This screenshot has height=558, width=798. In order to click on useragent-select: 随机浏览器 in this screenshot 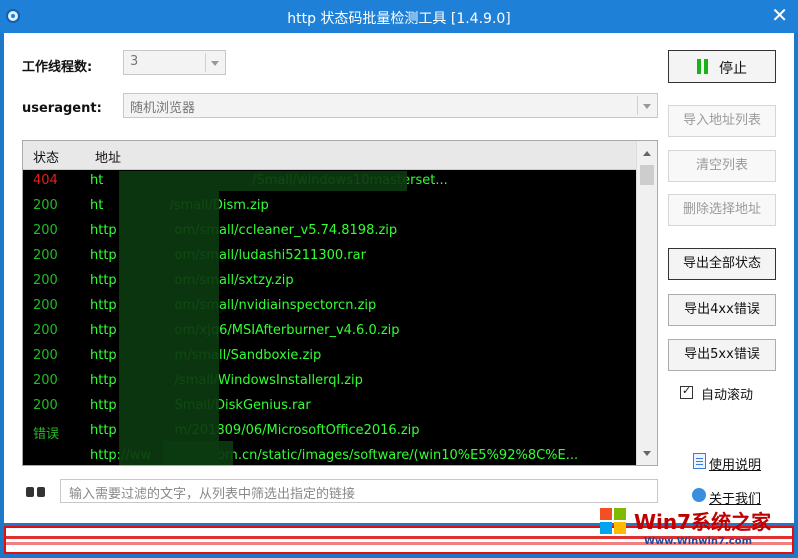, I will do `click(390, 105)`.